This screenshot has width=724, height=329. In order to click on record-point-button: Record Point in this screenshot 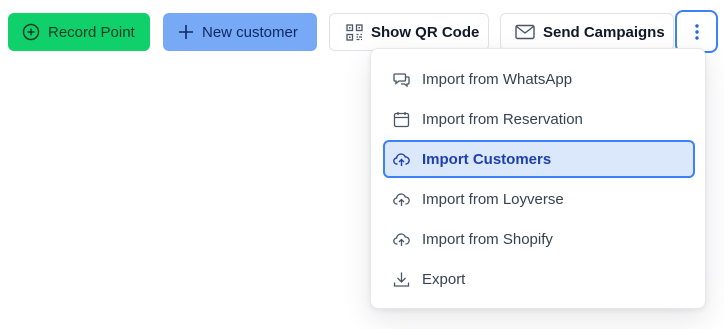, I will do `click(79, 32)`.